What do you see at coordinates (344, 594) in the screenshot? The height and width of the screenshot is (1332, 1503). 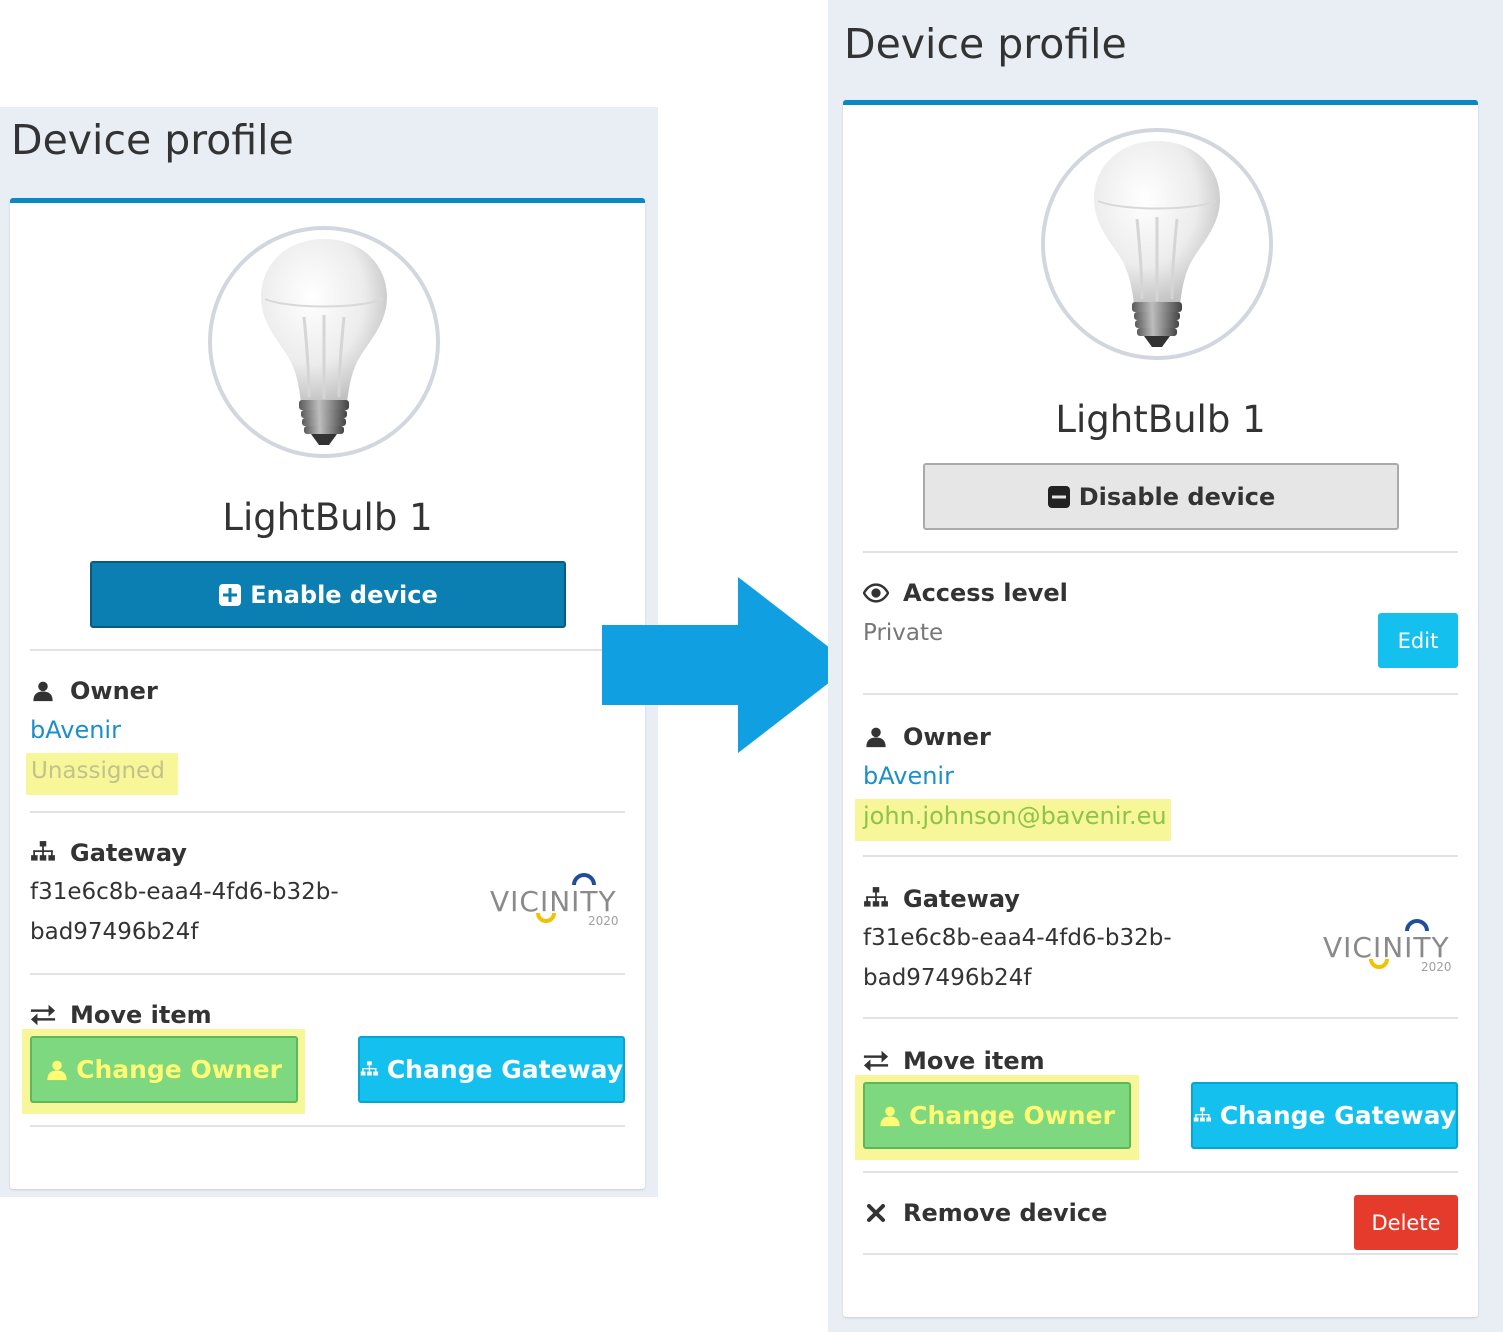 I see `enable-device-label: Enable device` at bounding box center [344, 594].